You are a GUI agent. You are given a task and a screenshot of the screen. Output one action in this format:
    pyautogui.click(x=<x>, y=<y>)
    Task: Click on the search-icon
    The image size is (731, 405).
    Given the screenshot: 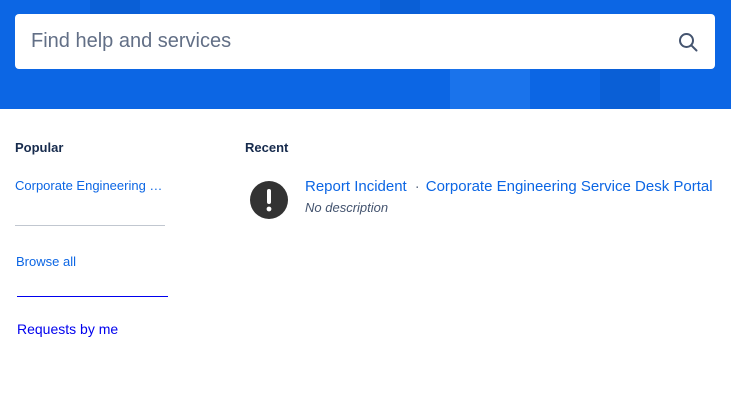 What is the action you would take?
    pyautogui.click(x=688, y=42)
    